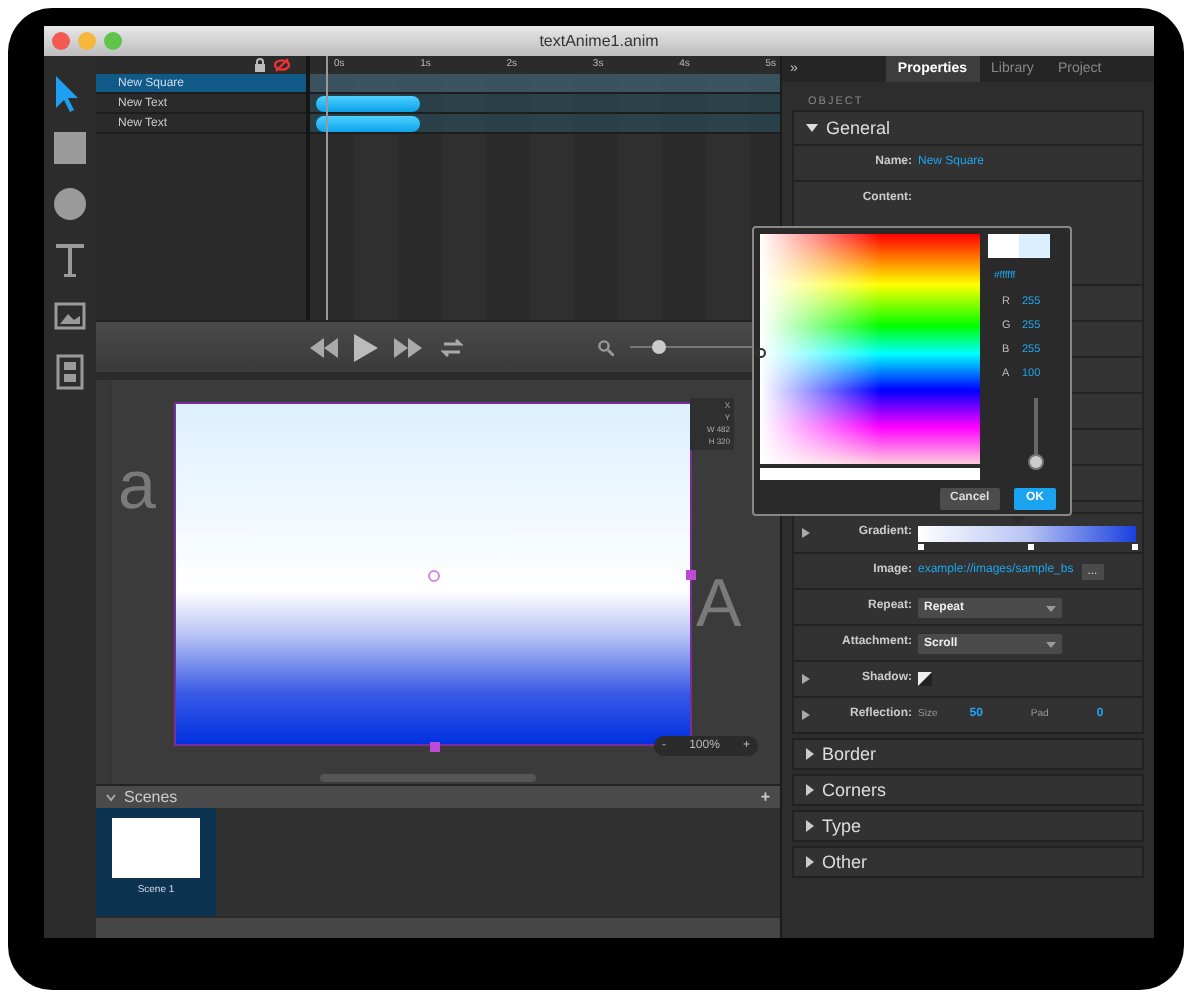 This screenshot has height=998, width=1192. What do you see at coordinates (870, 349) in the screenshot?
I see `color-spectrum` at bounding box center [870, 349].